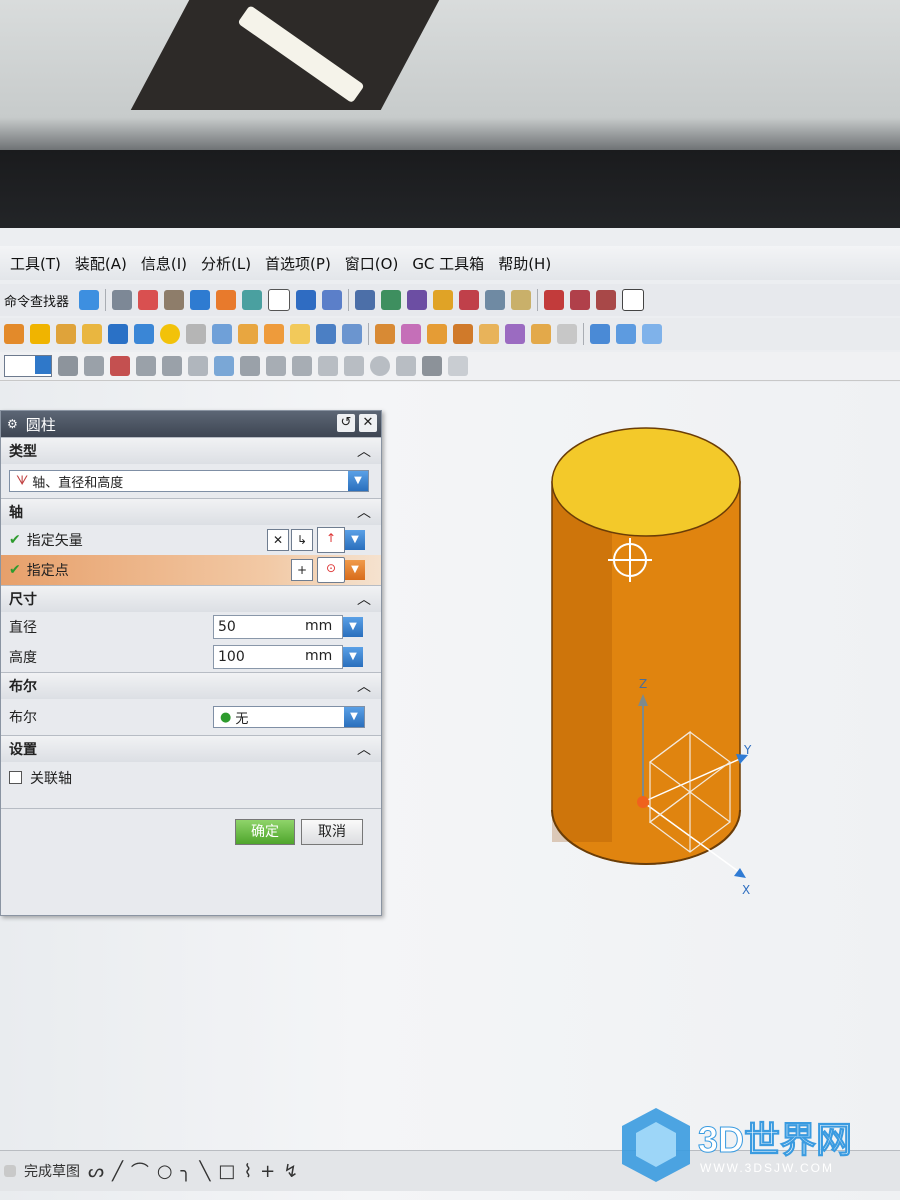  What do you see at coordinates (226, 300) in the screenshot?
I see `sketch-icon` at bounding box center [226, 300].